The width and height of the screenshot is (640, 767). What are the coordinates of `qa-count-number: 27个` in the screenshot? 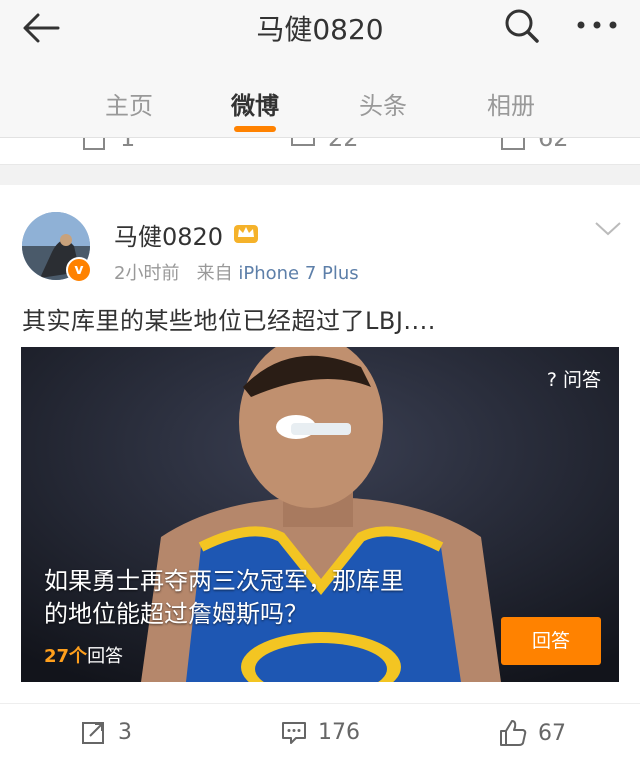 It's located at (66, 656).